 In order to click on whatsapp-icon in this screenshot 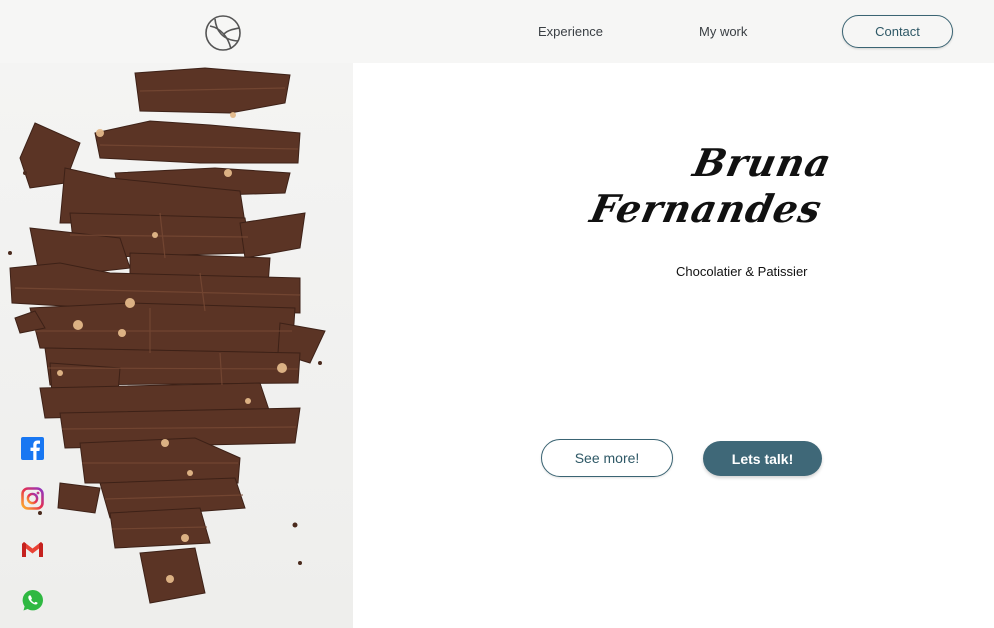, I will do `click(32, 600)`.